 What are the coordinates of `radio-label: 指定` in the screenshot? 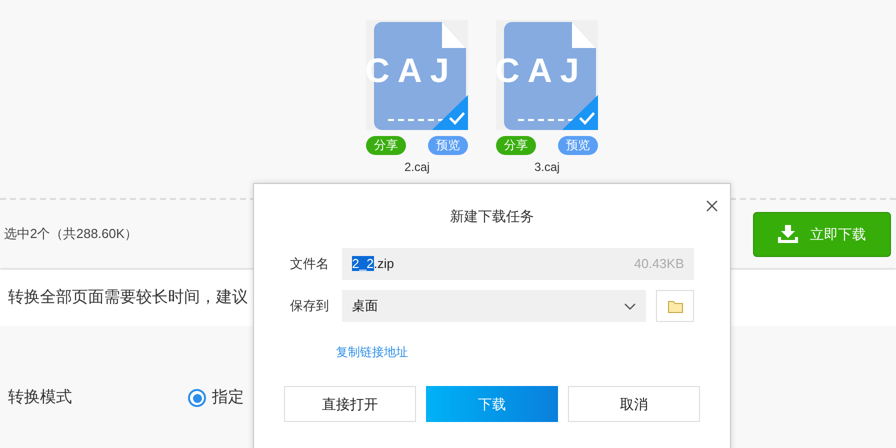 It's located at (228, 398).